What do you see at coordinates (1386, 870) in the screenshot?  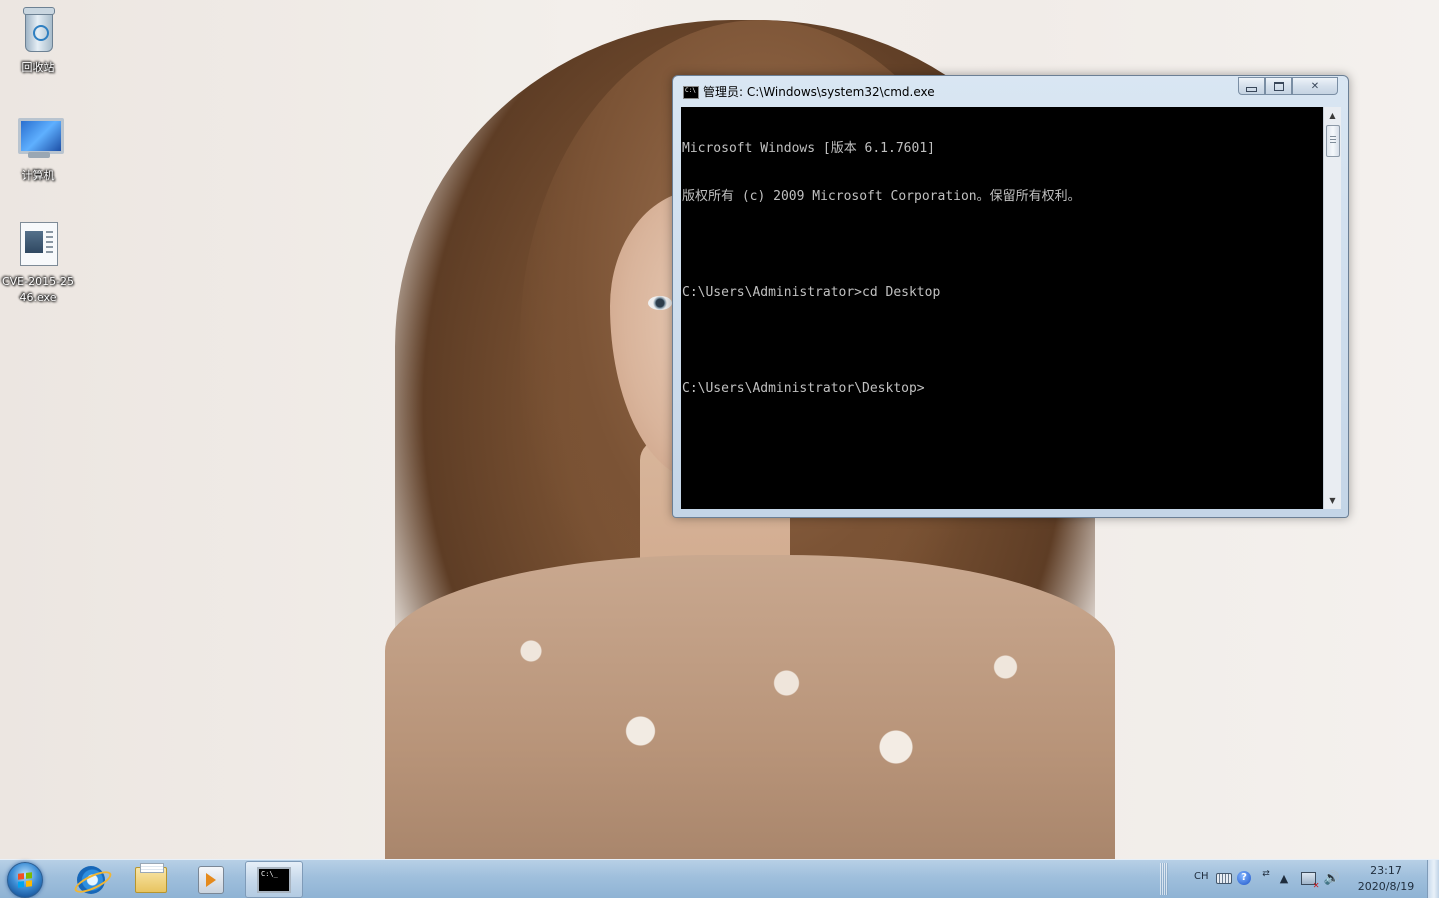 I see `clock-time: 23:17` at bounding box center [1386, 870].